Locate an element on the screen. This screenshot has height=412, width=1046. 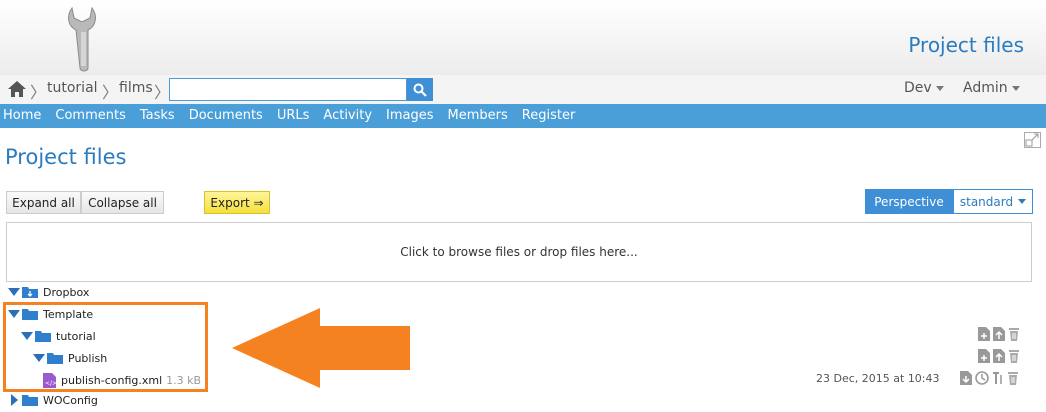
admin-menu-label: Admin is located at coordinates (985, 88).